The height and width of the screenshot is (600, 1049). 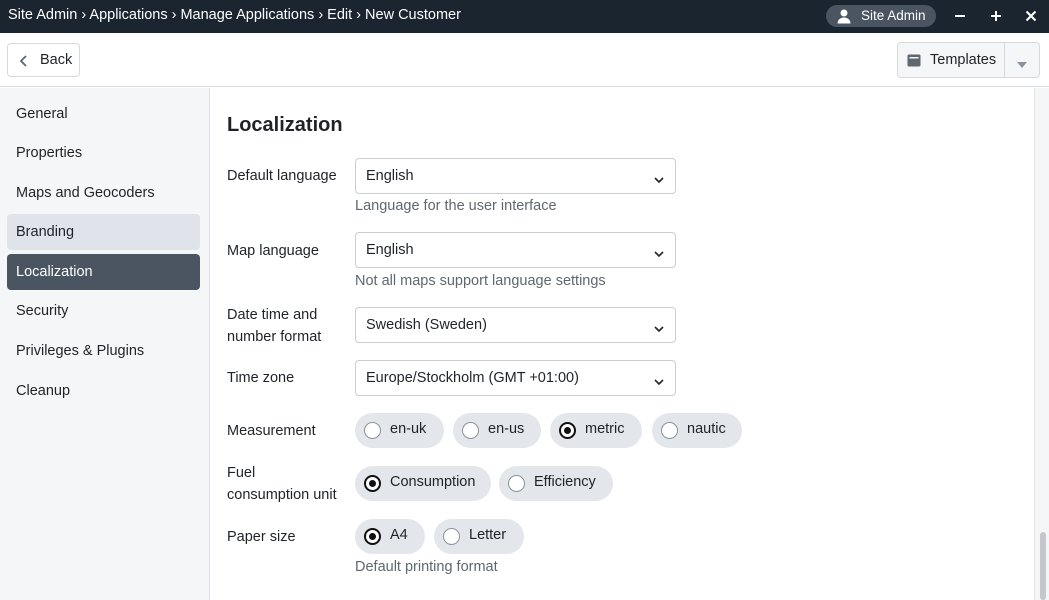 What do you see at coordinates (282, 176) in the screenshot?
I see `default-language-label: Default language` at bounding box center [282, 176].